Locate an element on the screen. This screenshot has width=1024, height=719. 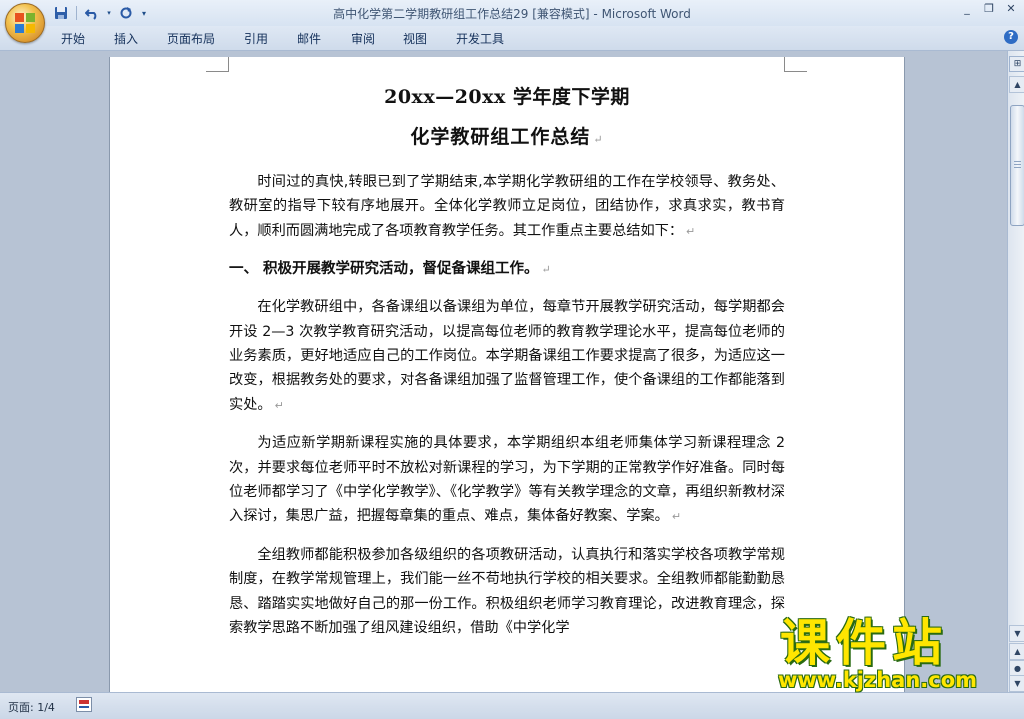
document-title-line2: 化学教研组工作总结 ↵ is located at coordinates (507, 138).